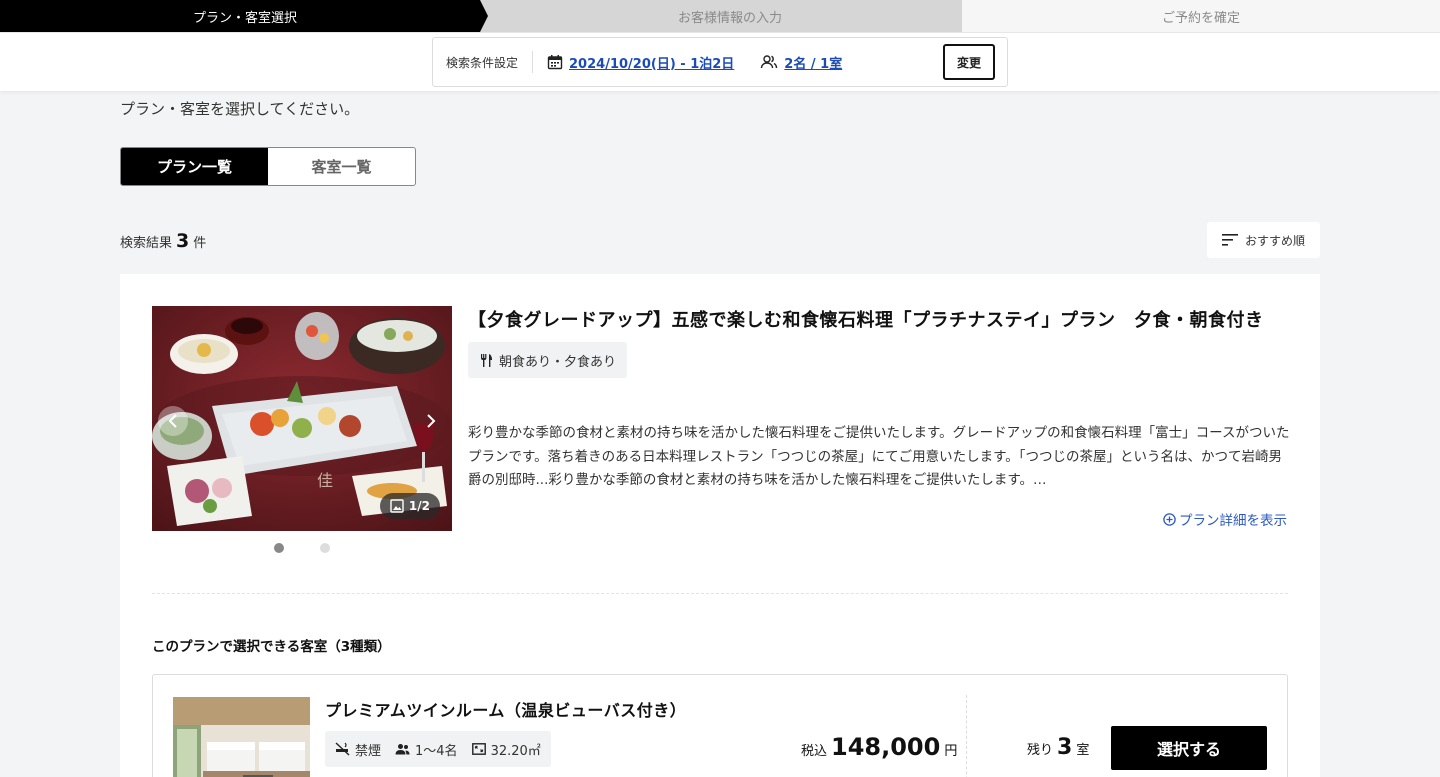 The image size is (1440, 777). What do you see at coordinates (886, 747) in the screenshot?
I see `price-value: 148,000` at bounding box center [886, 747].